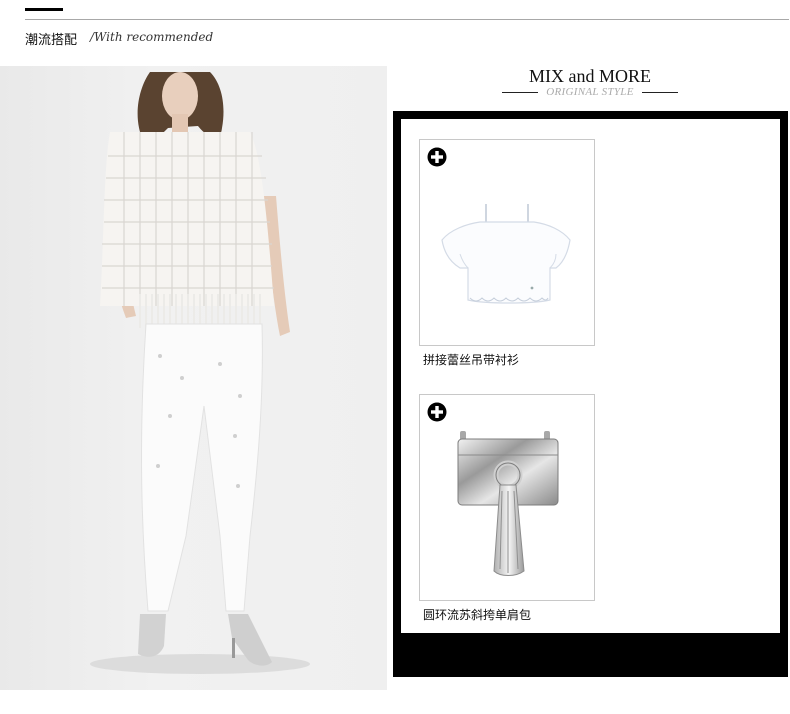  What do you see at coordinates (508, 503) in the screenshot?
I see `silver-bag-image` at bounding box center [508, 503].